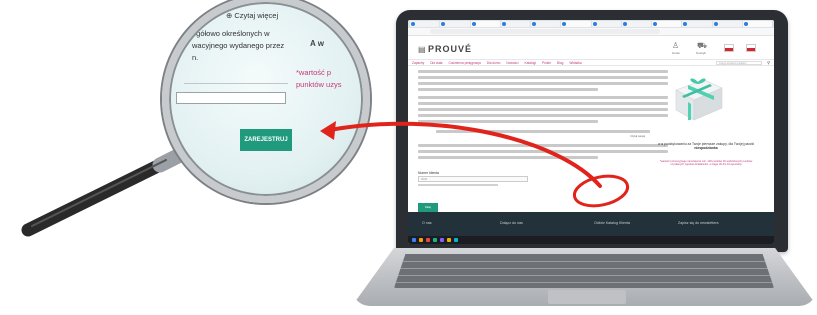  What do you see at coordinates (231, 33) in the screenshot?
I see `zoomed-text: egółowo określonych w` at bounding box center [231, 33].